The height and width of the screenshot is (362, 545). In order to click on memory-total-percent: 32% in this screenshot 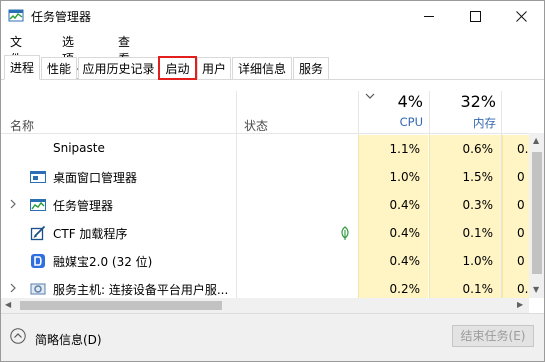, I will do `click(474, 101)`.